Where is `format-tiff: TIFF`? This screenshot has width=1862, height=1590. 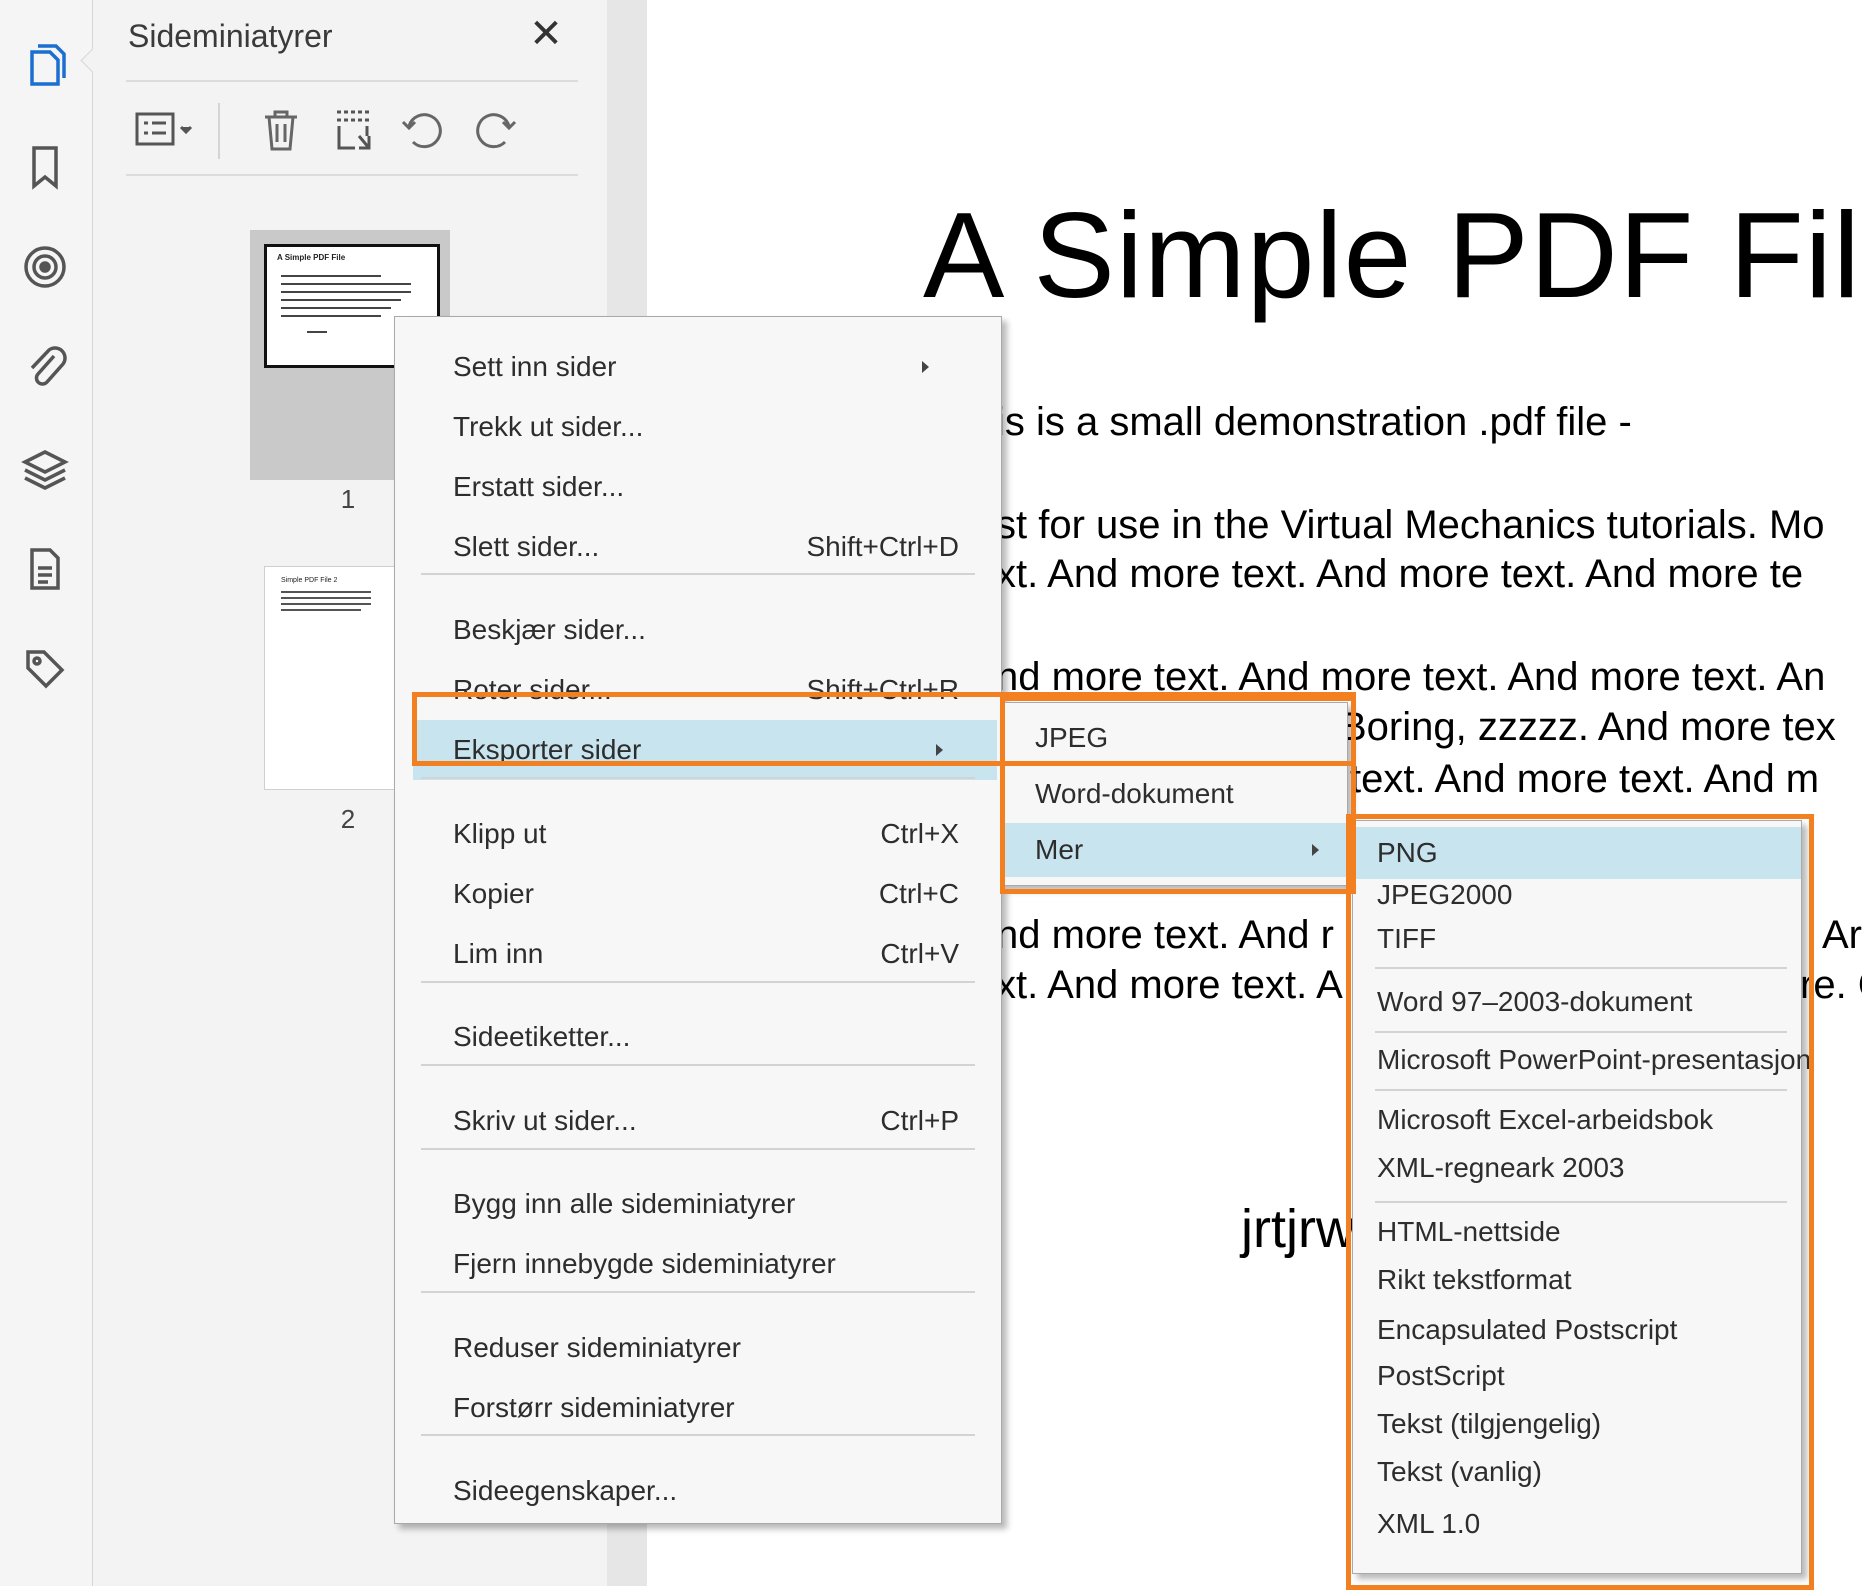
format-tiff: TIFF is located at coordinates (1577, 939).